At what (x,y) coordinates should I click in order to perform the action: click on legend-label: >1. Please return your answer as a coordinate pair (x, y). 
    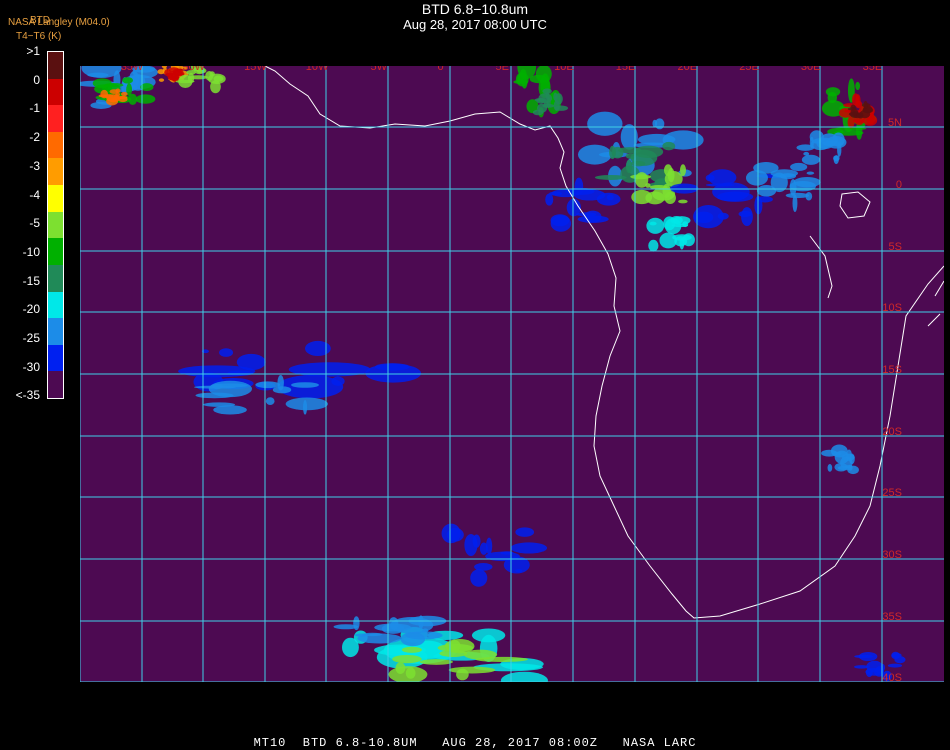
    Looking at the image, I should click on (33, 51).